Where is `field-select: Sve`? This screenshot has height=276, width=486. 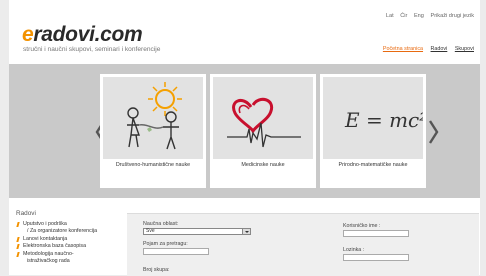
field-select: Sve is located at coordinates (197, 231).